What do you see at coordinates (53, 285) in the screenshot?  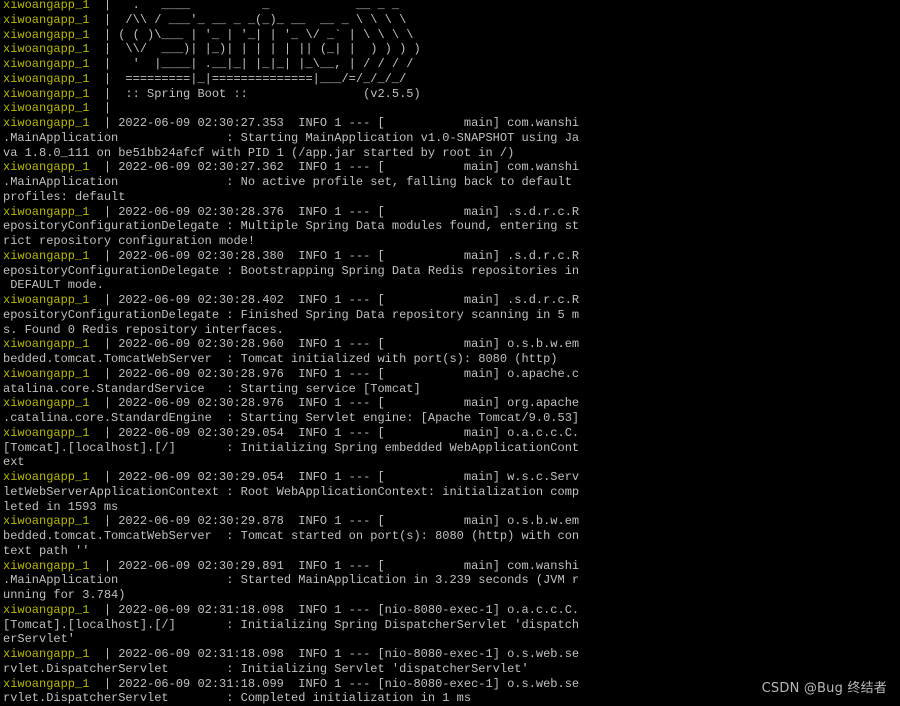 I see `log-text: DEFAULT mode.` at bounding box center [53, 285].